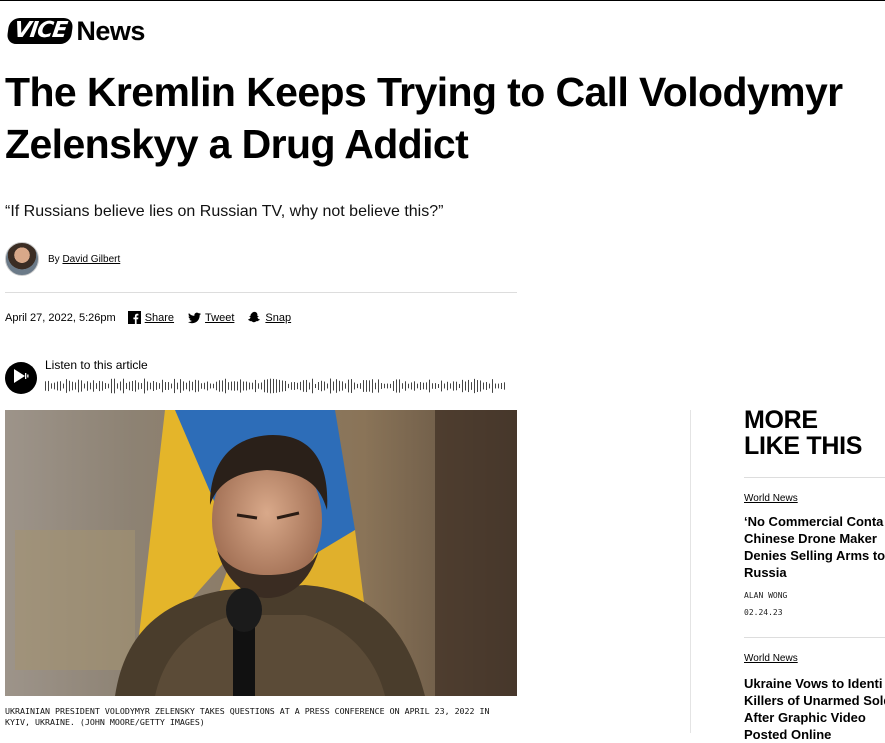 The image size is (885, 743). Describe the element at coordinates (134, 317) in the screenshot. I see `facebook-icon` at that location.